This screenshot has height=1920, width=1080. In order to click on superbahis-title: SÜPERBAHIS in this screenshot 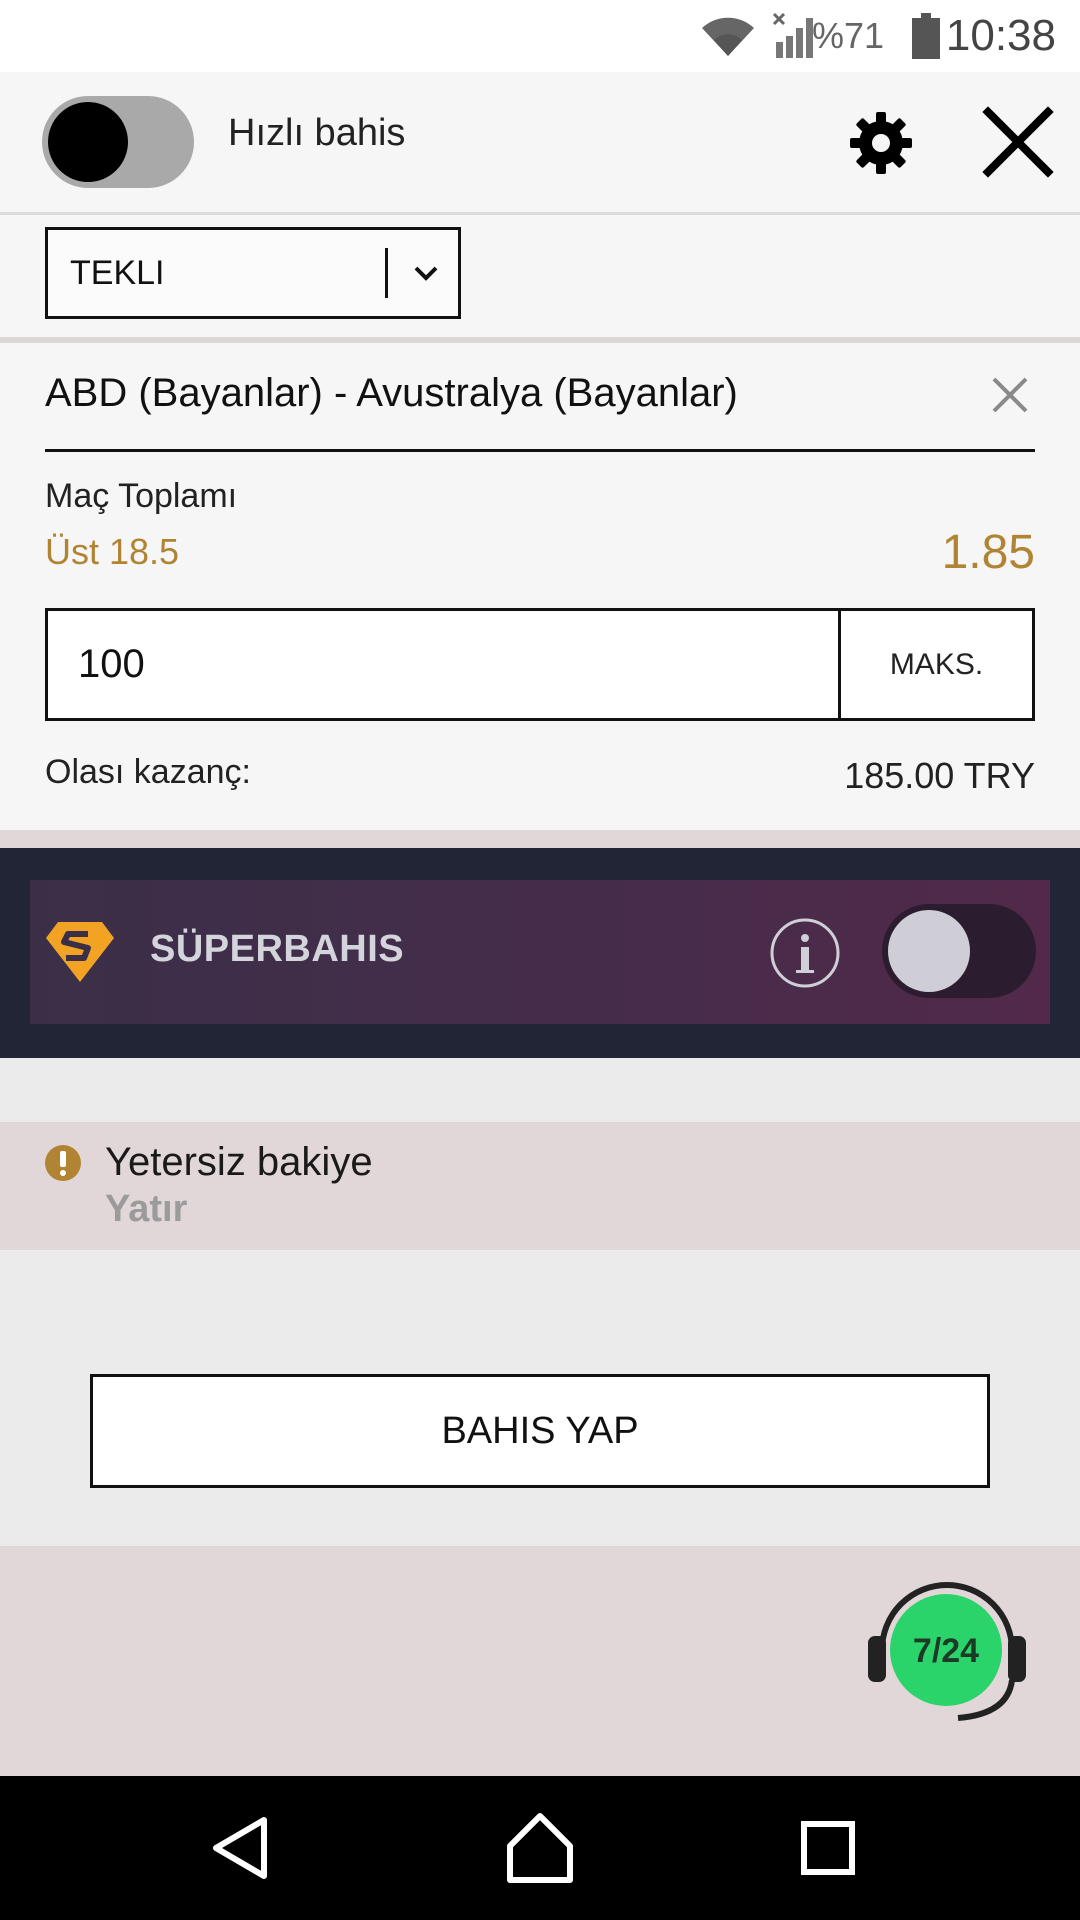, I will do `click(277, 949)`.